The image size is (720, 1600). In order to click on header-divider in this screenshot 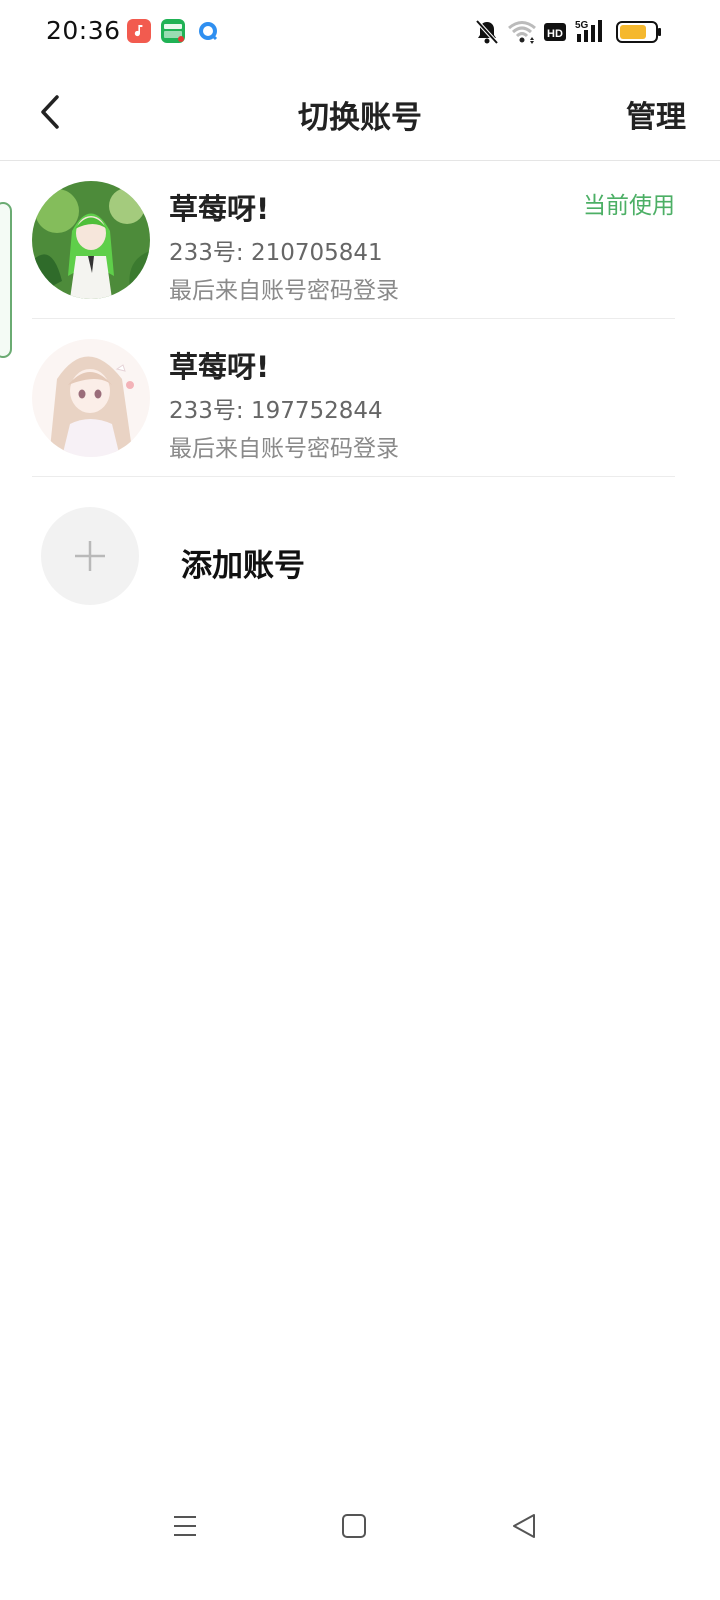, I will do `click(360, 160)`.